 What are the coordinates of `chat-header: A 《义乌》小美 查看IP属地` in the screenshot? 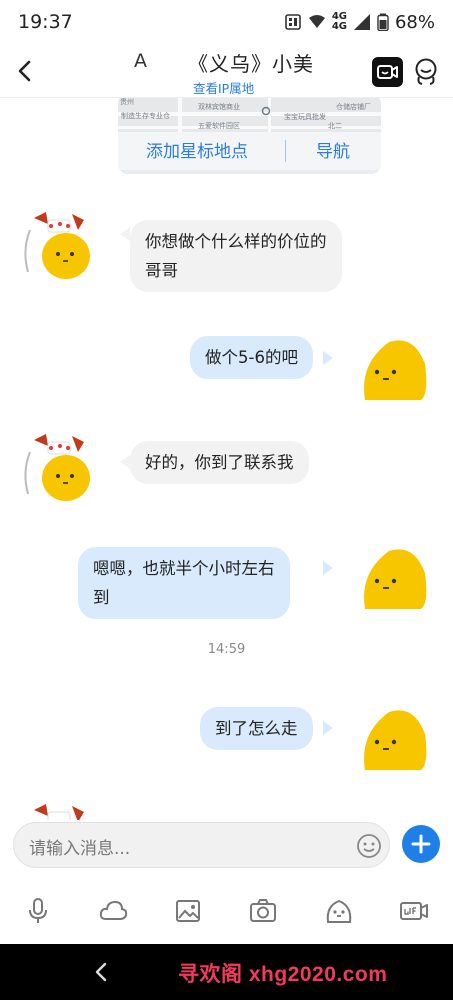 It's located at (226, 71).